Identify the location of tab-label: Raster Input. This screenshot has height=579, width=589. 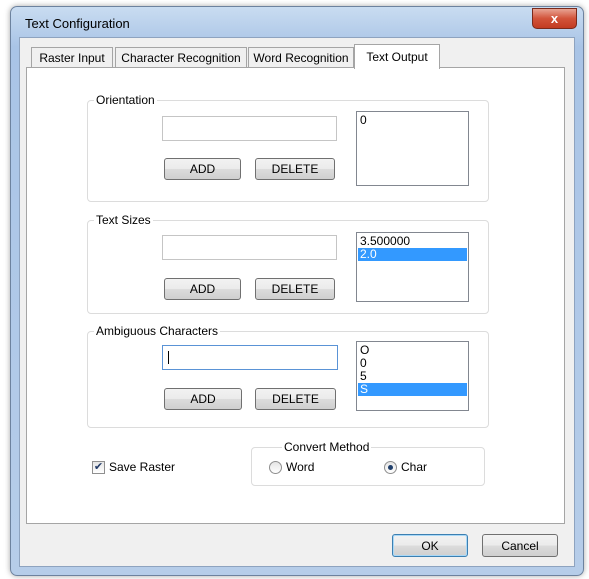
(72, 58).